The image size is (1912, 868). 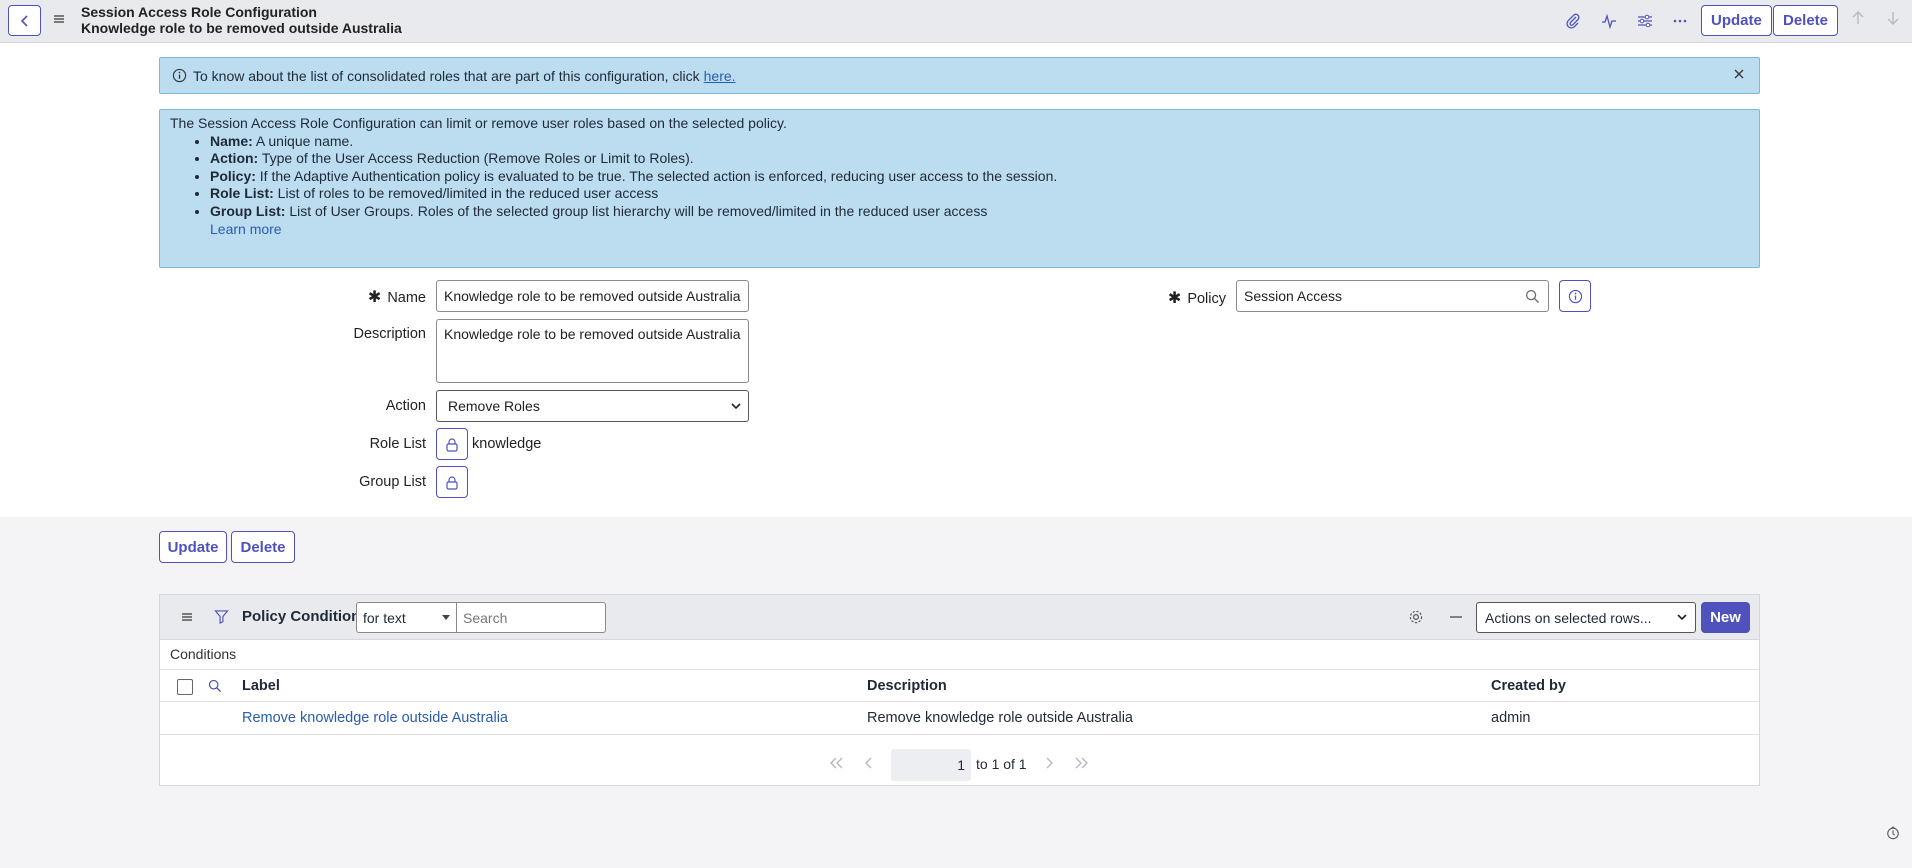 I want to click on list-menu-icon, so click(x=187, y=618).